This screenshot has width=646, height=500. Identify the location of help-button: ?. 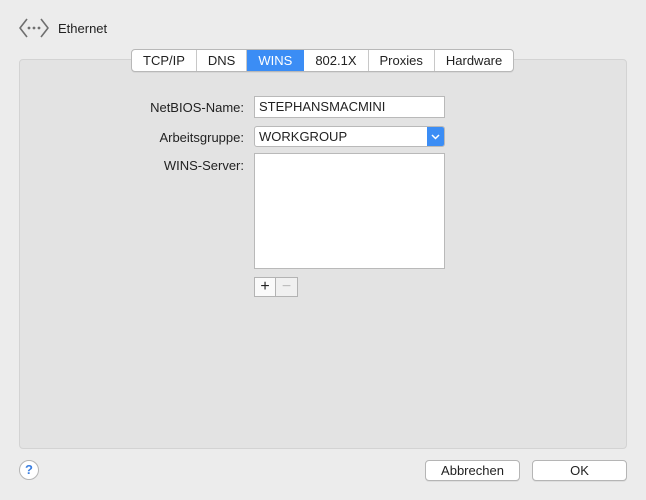
(29, 470).